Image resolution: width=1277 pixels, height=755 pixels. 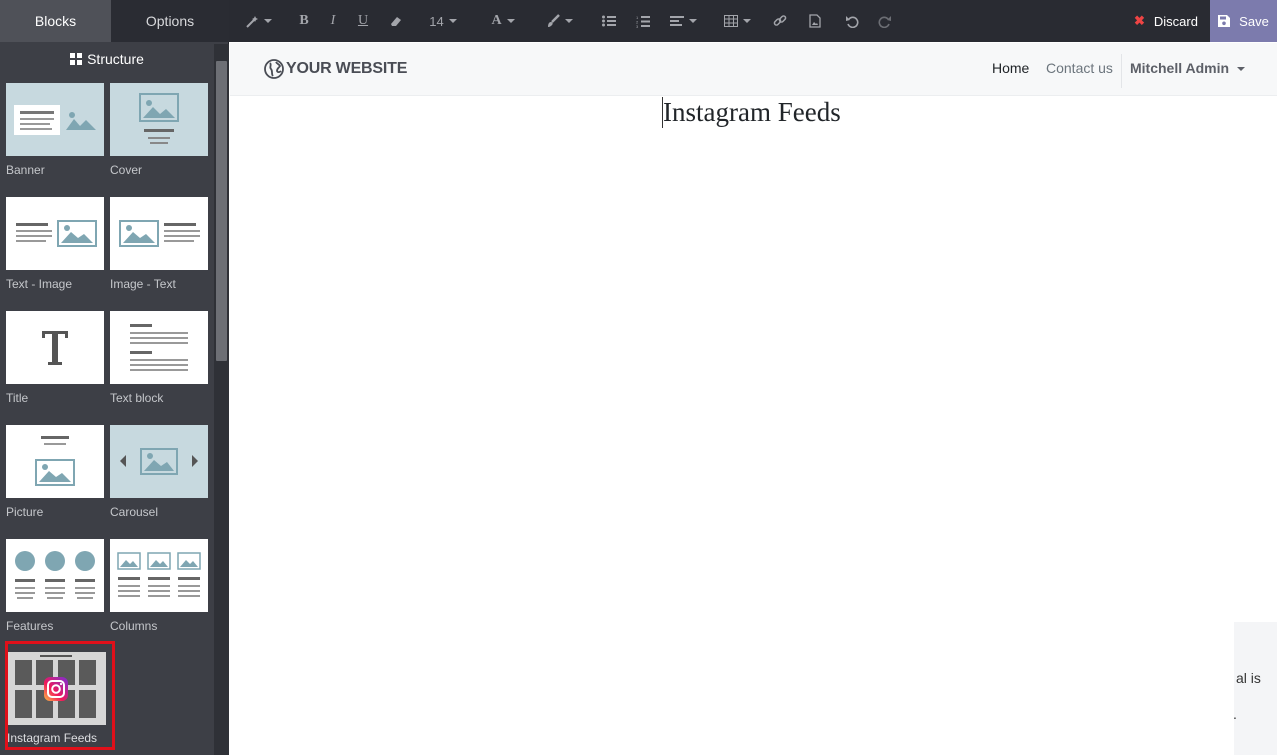 I want to click on save-button: Save, so click(x=1243, y=21).